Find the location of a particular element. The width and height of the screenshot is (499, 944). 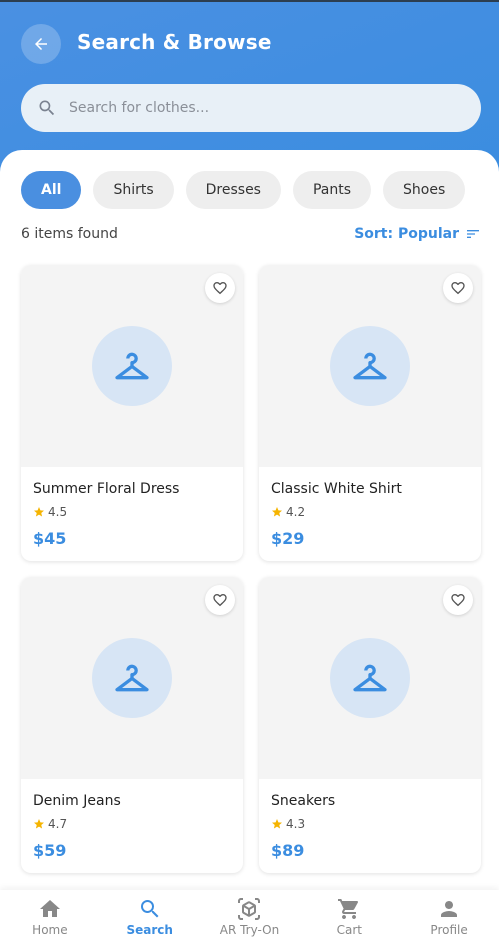

nav-search: Search is located at coordinates (150, 917).